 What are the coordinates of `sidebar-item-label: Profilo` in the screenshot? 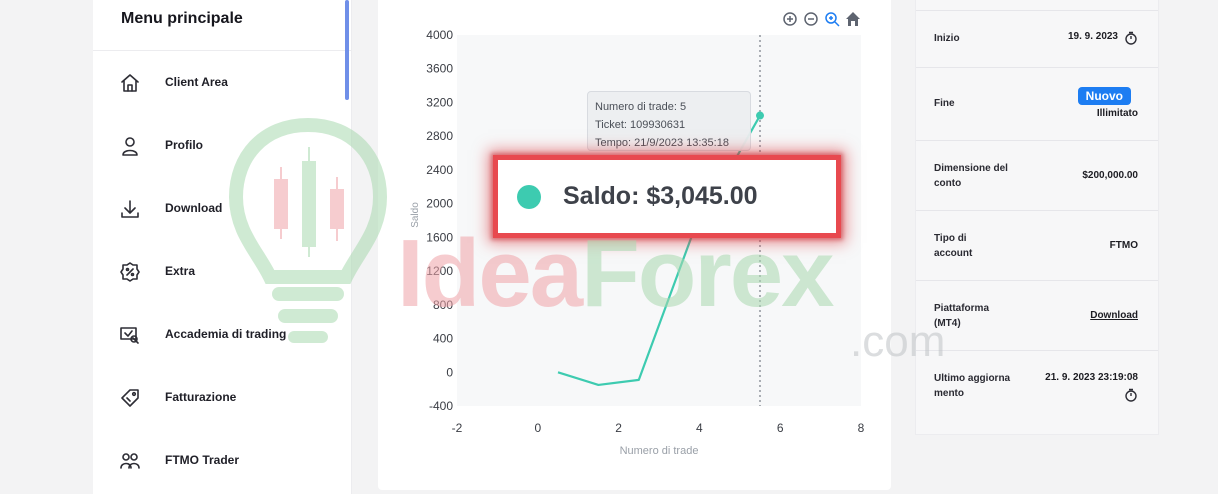 It's located at (184, 145).